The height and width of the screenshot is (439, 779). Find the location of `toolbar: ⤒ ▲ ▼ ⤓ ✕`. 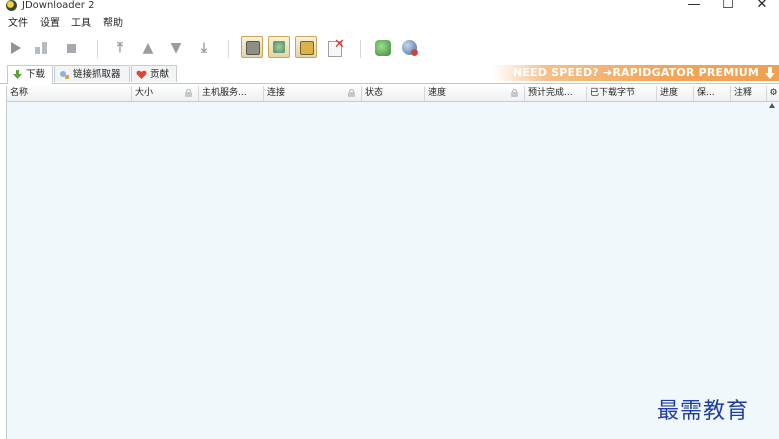

toolbar: ⤒ ▲ ▼ ⤓ ✕ is located at coordinates (389, 48).